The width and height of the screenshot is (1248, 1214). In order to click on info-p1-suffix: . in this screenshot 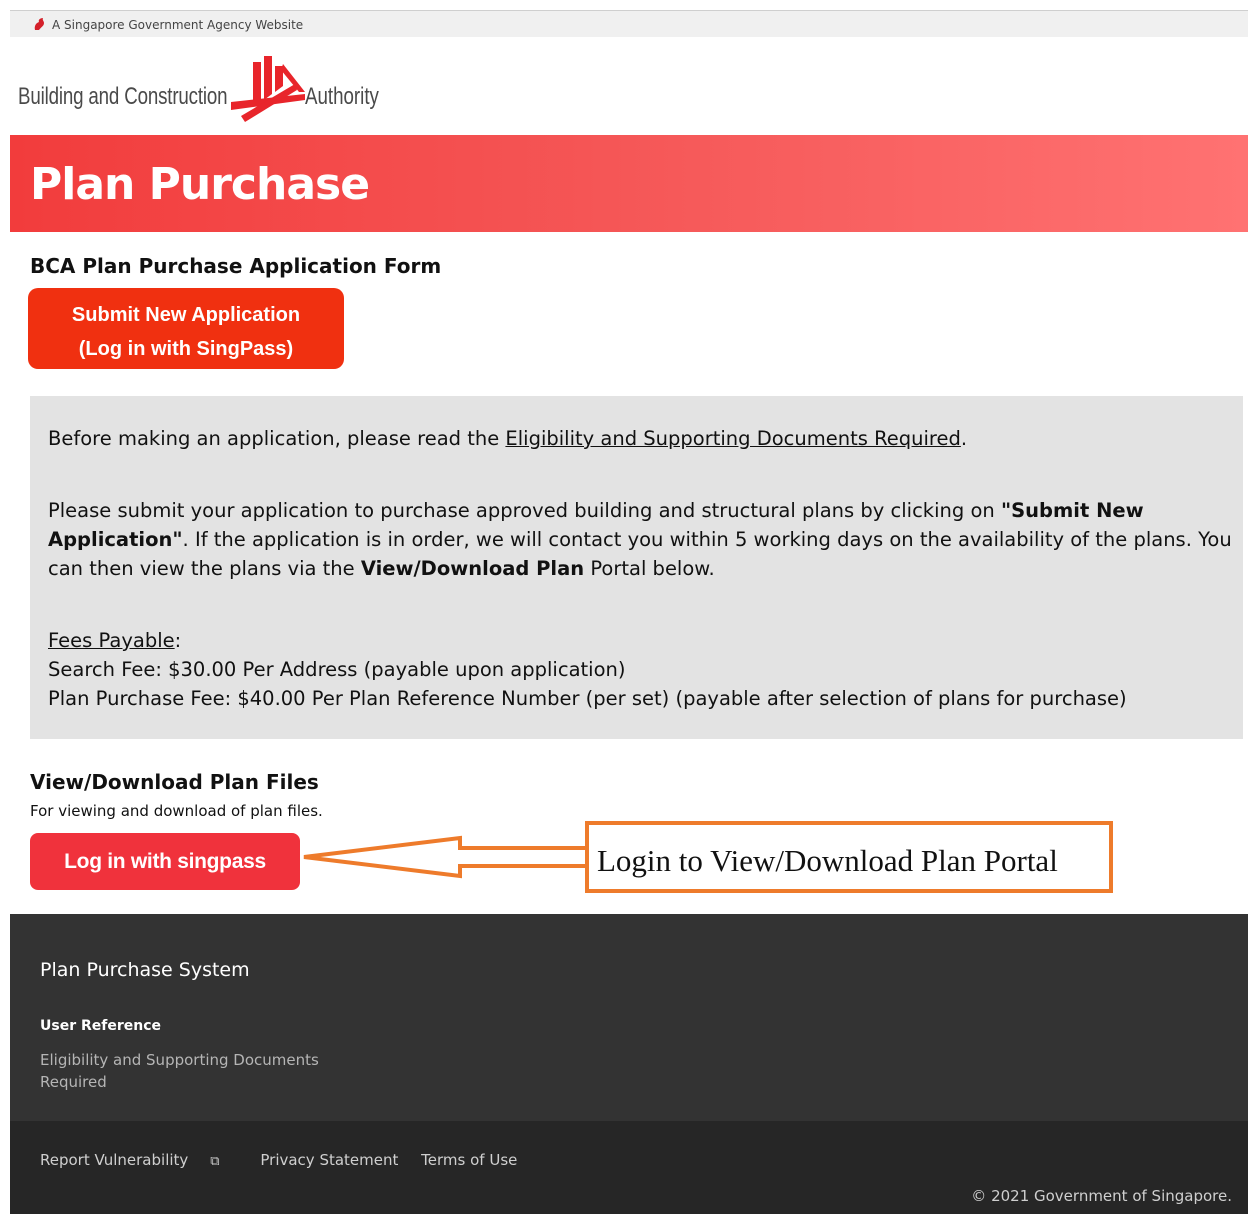, I will do `click(964, 438)`.